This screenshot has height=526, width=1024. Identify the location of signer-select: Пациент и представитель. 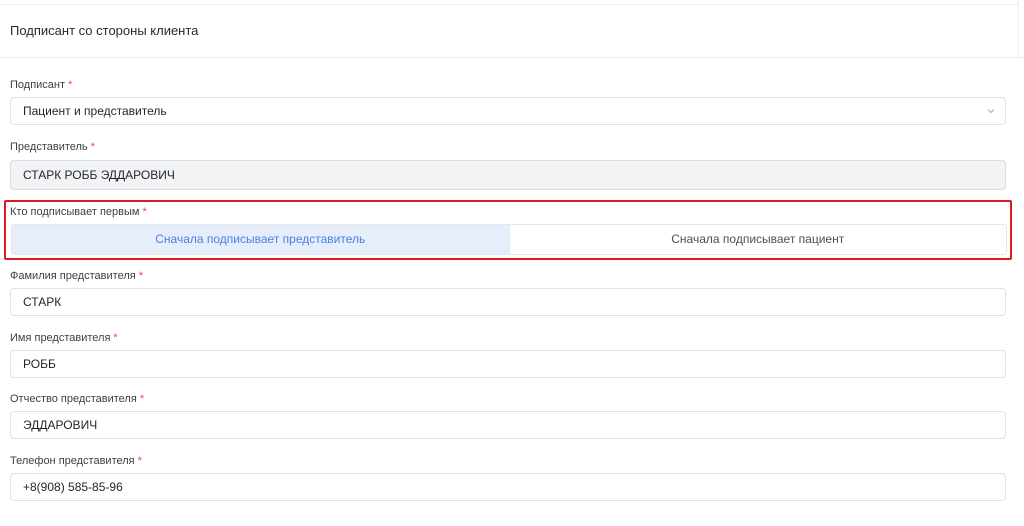
(508, 111).